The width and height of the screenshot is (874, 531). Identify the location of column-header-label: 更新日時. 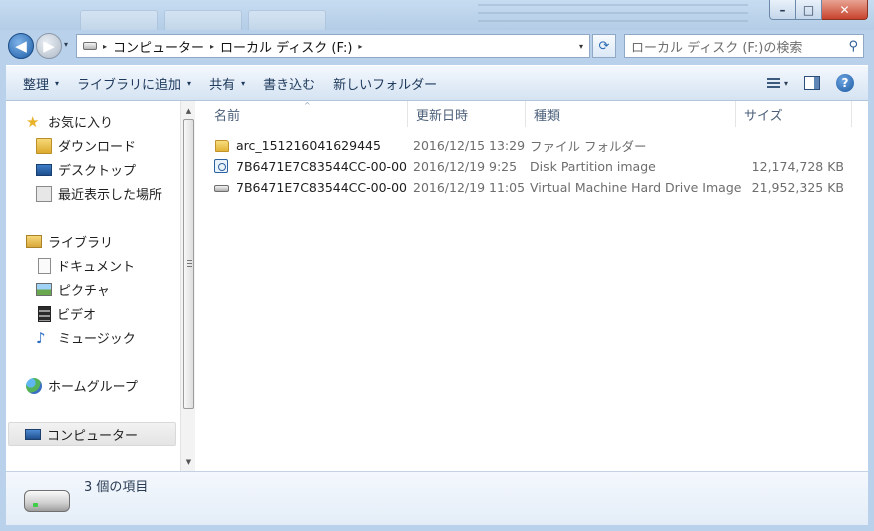
(442, 116).